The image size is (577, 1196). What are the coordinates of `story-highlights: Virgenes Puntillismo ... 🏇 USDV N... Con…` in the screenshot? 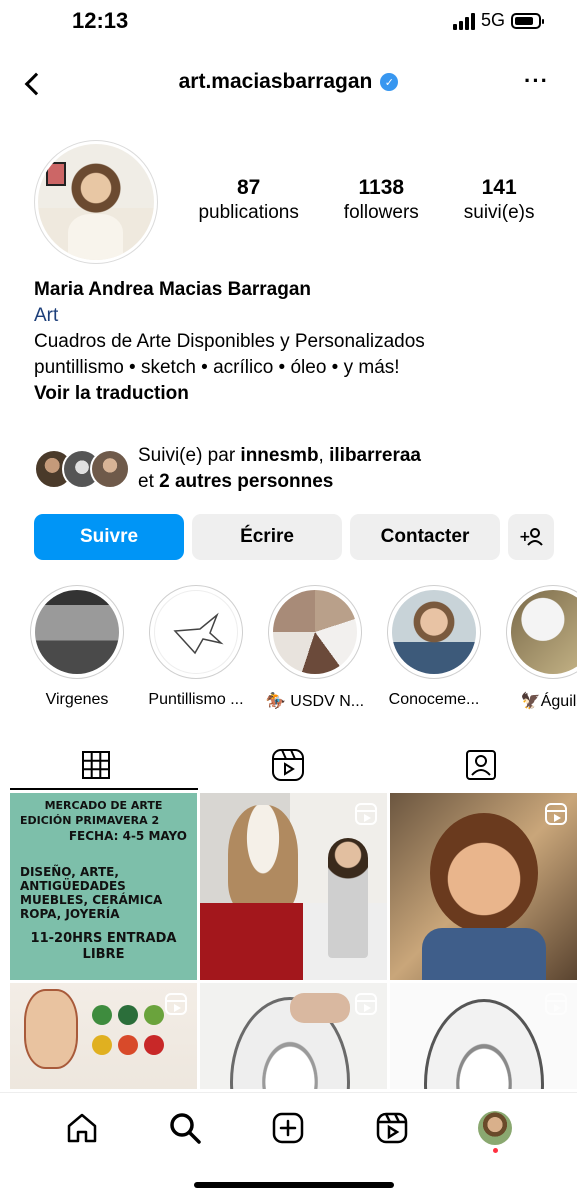 It's located at (303, 650).